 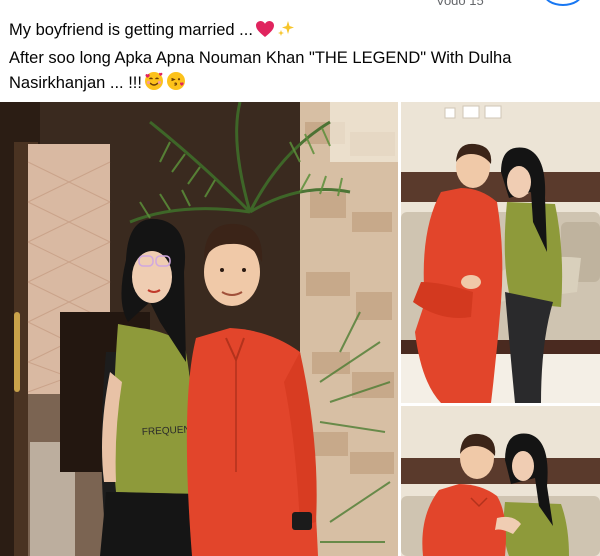 I want to click on face-blowing-kiss-emoji, so click(x=176, y=85).